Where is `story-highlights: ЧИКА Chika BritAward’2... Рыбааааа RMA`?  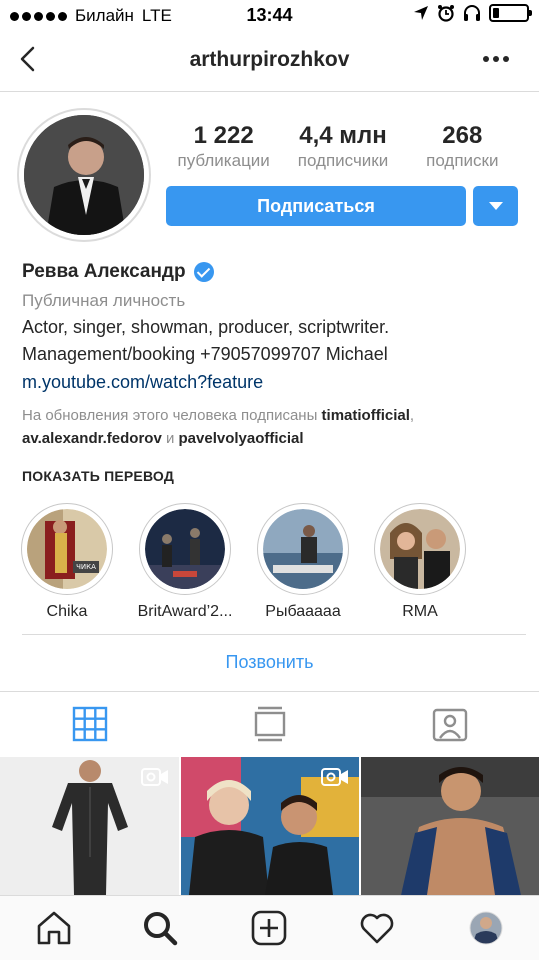 story-highlights: ЧИКА Chika BritAward’2... Рыбааааа RMA is located at coordinates (269, 563).